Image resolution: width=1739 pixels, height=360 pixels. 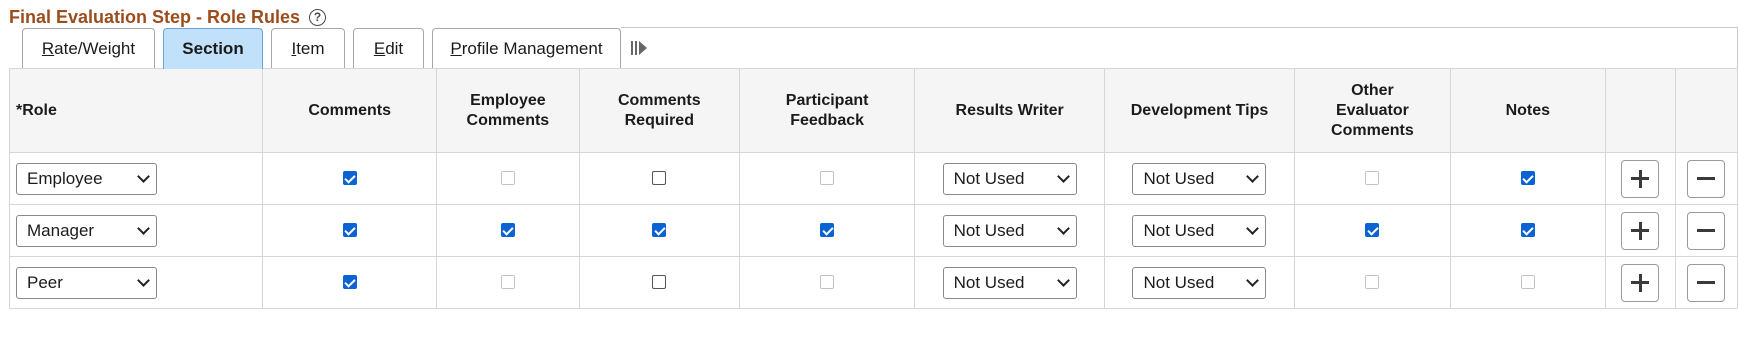 I want to click on tab-edit: Edit, so click(x=388, y=48).